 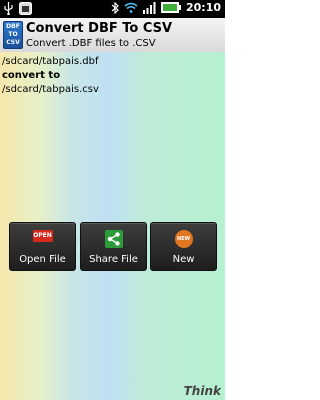 I want to click on usb-icon, so click(x=8, y=8).